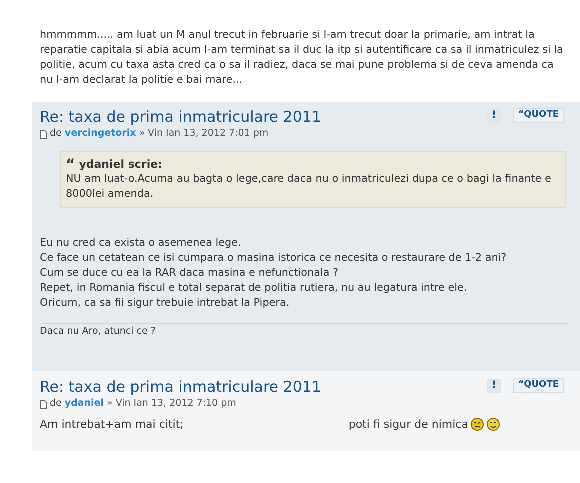 The width and height of the screenshot is (580, 483). What do you see at coordinates (274, 258) in the screenshot?
I see `post-text: Ce face un cetatean ce isi cumpara o masina istorica ce necesita o restaurare de 1-2 ani?` at bounding box center [274, 258].